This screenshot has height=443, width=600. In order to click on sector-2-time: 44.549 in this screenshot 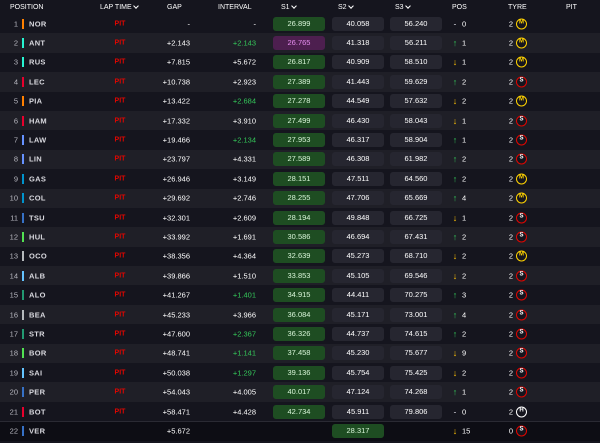, I will do `click(358, 101)`.